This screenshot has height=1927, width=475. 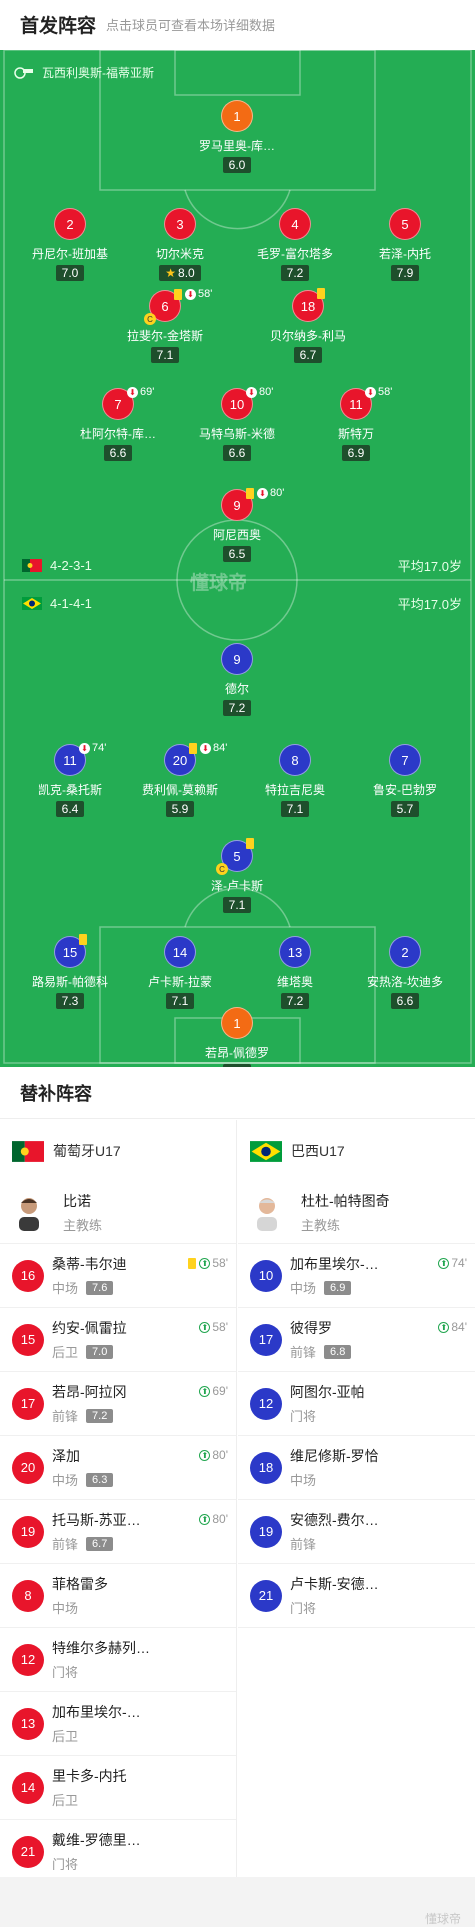 What do you see at coordinates (180, 972) in the screenshot?
I see `away-player: 14 卢卡斯-拉蒙 7.1` at bounding box center [180, 972].